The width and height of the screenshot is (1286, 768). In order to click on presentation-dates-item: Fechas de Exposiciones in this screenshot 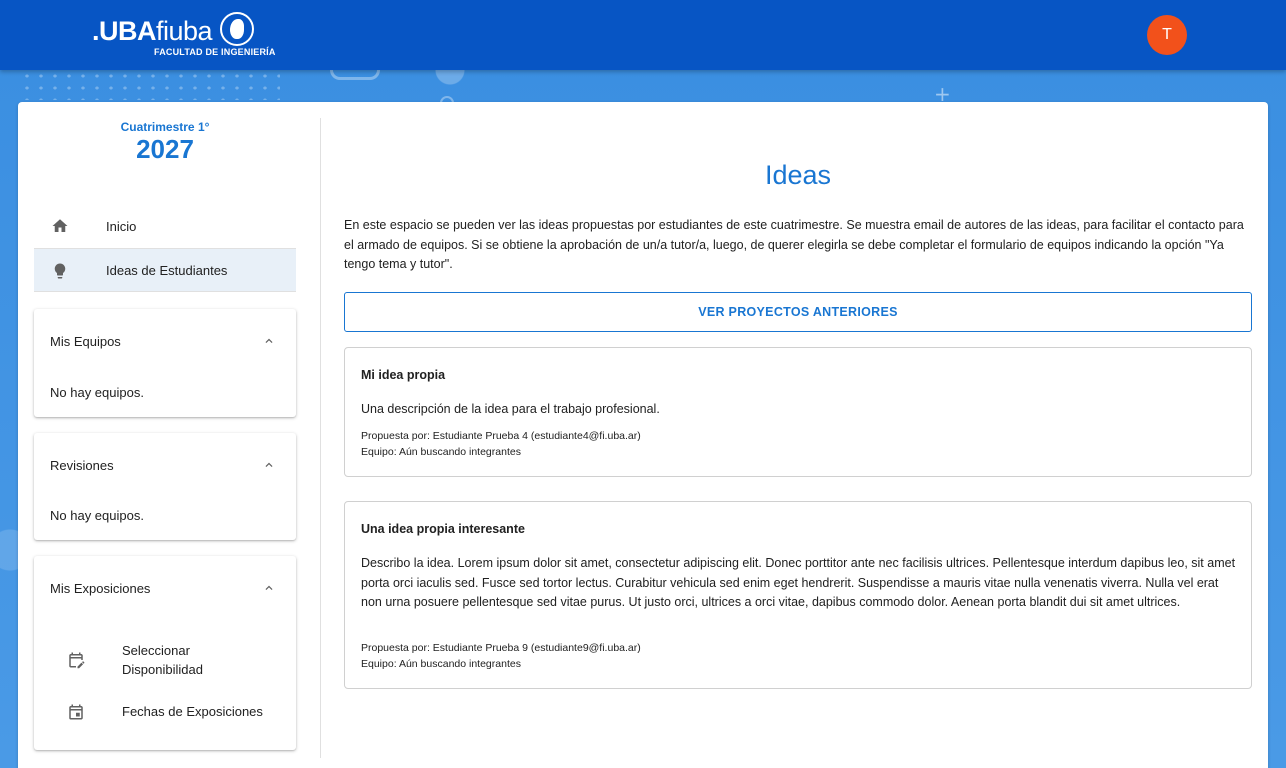, I will do `click(165, 712)`.